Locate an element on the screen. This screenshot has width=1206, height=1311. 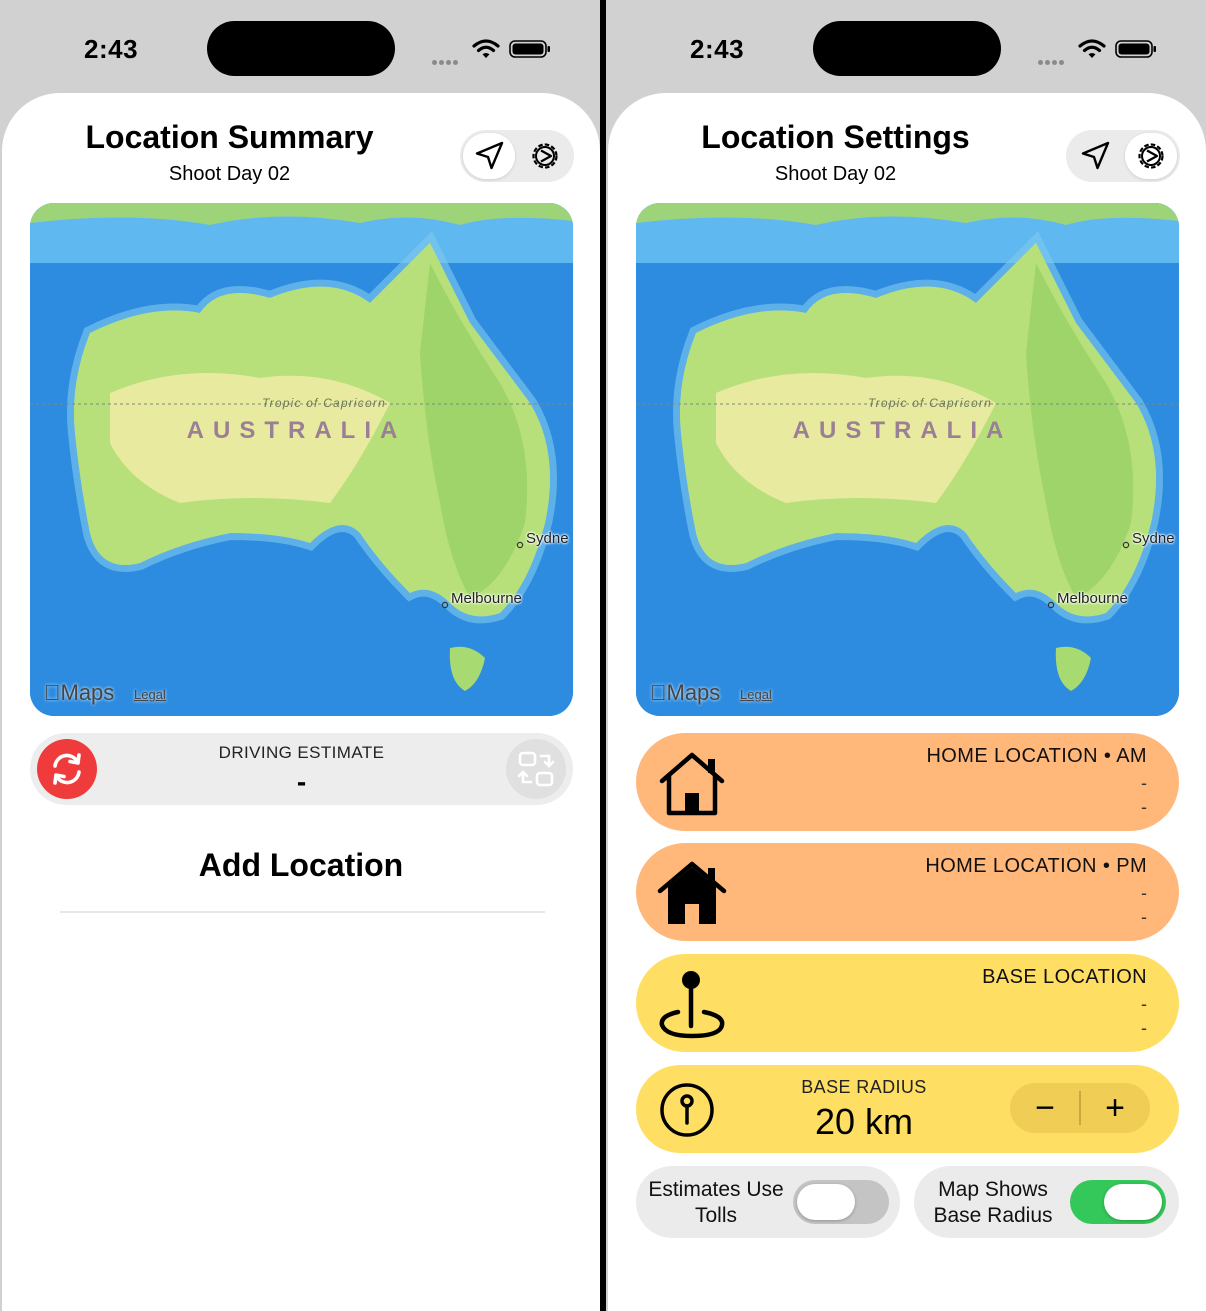
base-radius-toggle-switch is located at coordinates (1118, 1202).